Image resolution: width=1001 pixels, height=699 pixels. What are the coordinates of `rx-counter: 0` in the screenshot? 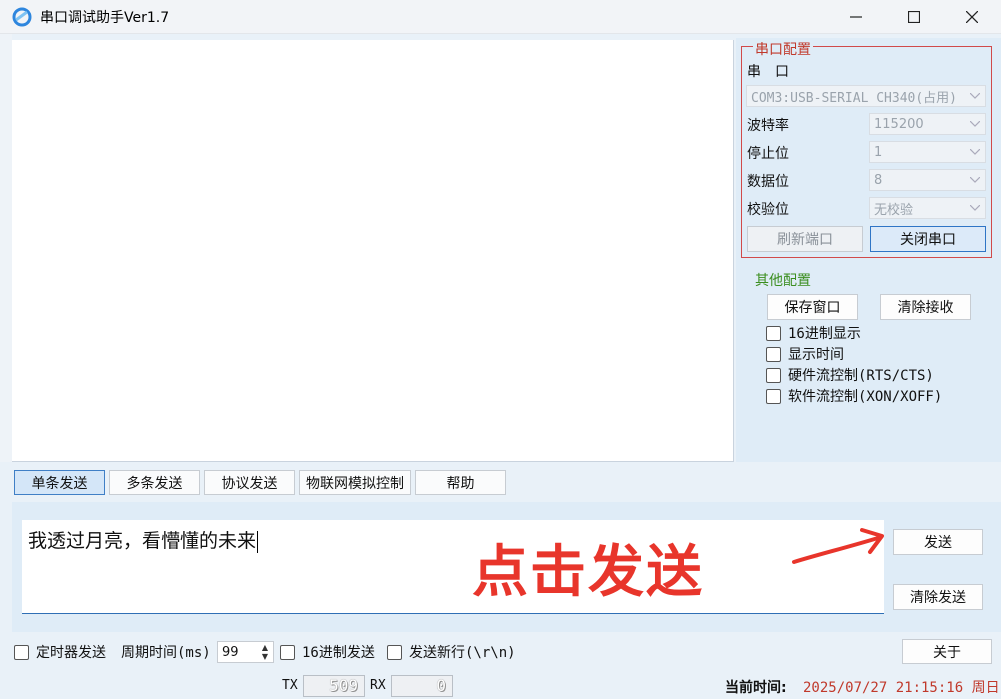 It's located at (422, 686).